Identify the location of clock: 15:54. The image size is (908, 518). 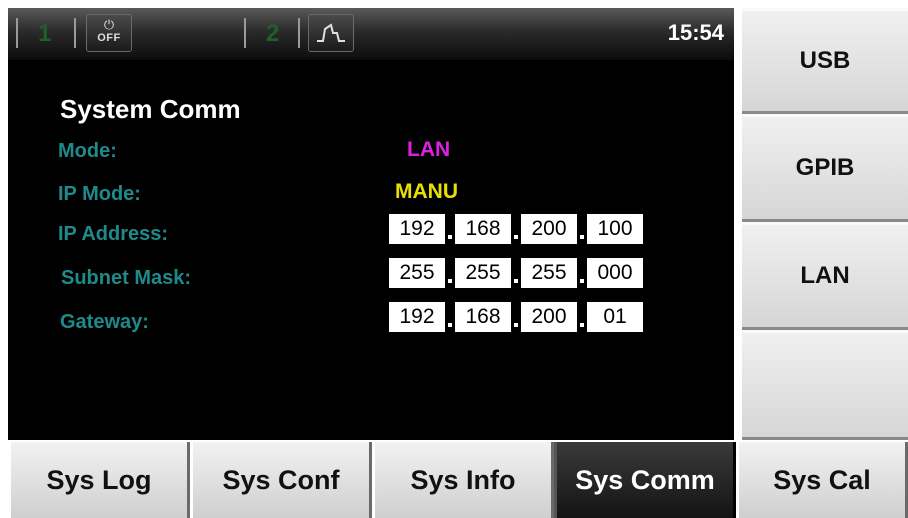
(695, 32).